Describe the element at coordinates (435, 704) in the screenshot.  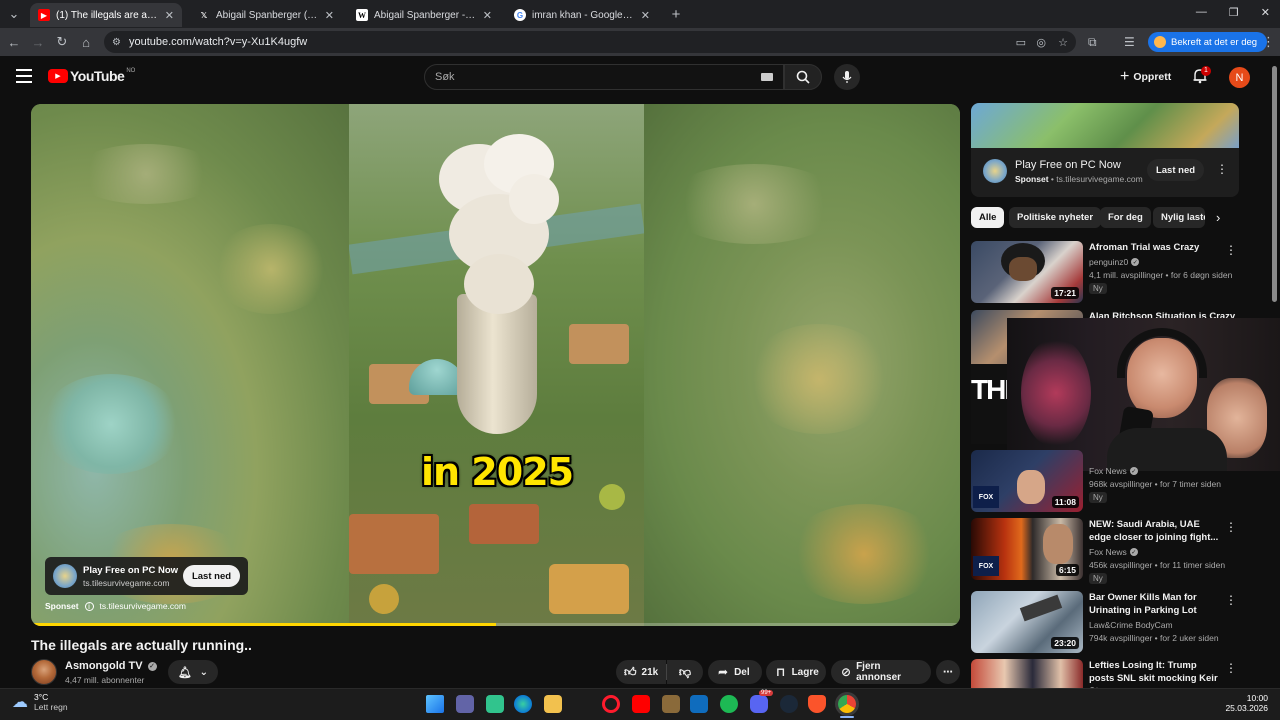
I see `windows-start-icon` at that location.